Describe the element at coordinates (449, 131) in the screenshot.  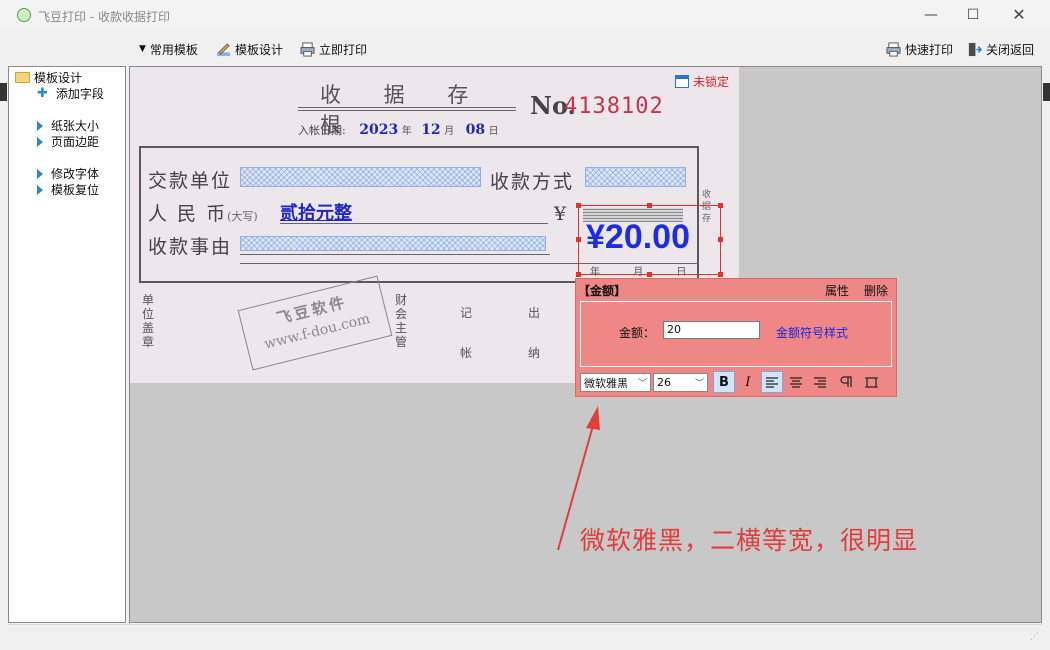
I see `date-month-unit: 月` at that location.